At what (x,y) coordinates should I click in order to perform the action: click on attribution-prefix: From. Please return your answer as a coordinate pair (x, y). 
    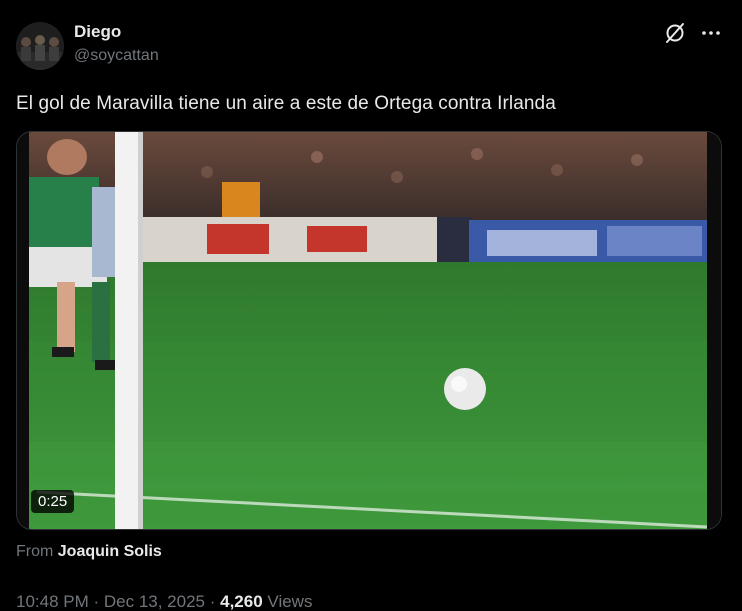
    Looking at the image, I should click on (35, 551).